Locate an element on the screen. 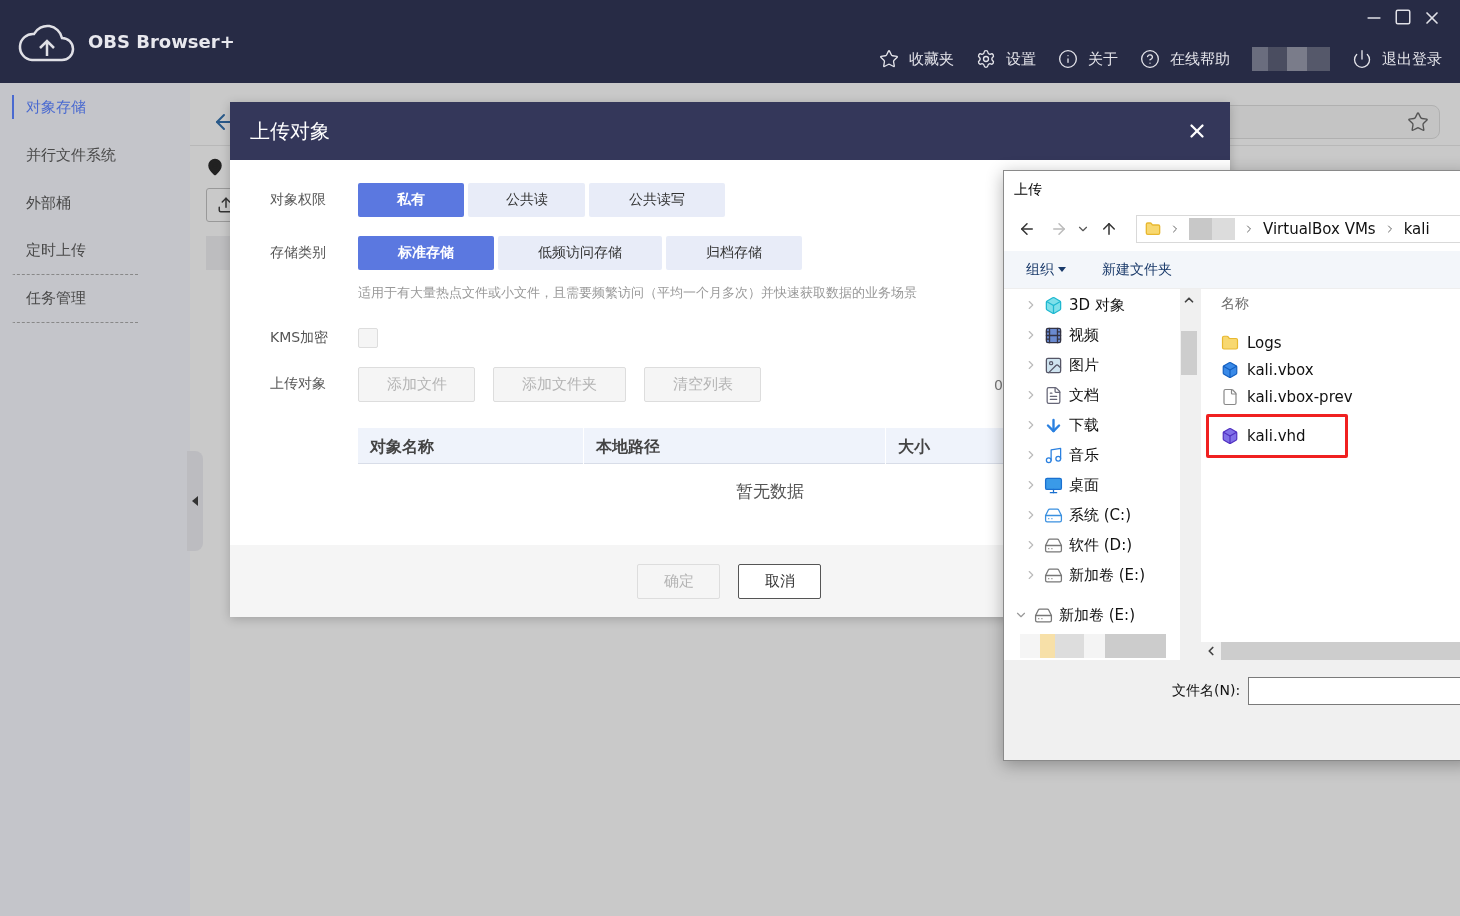  toolbar-button: 新建文件夹 is located at coordinates (1137, 269).